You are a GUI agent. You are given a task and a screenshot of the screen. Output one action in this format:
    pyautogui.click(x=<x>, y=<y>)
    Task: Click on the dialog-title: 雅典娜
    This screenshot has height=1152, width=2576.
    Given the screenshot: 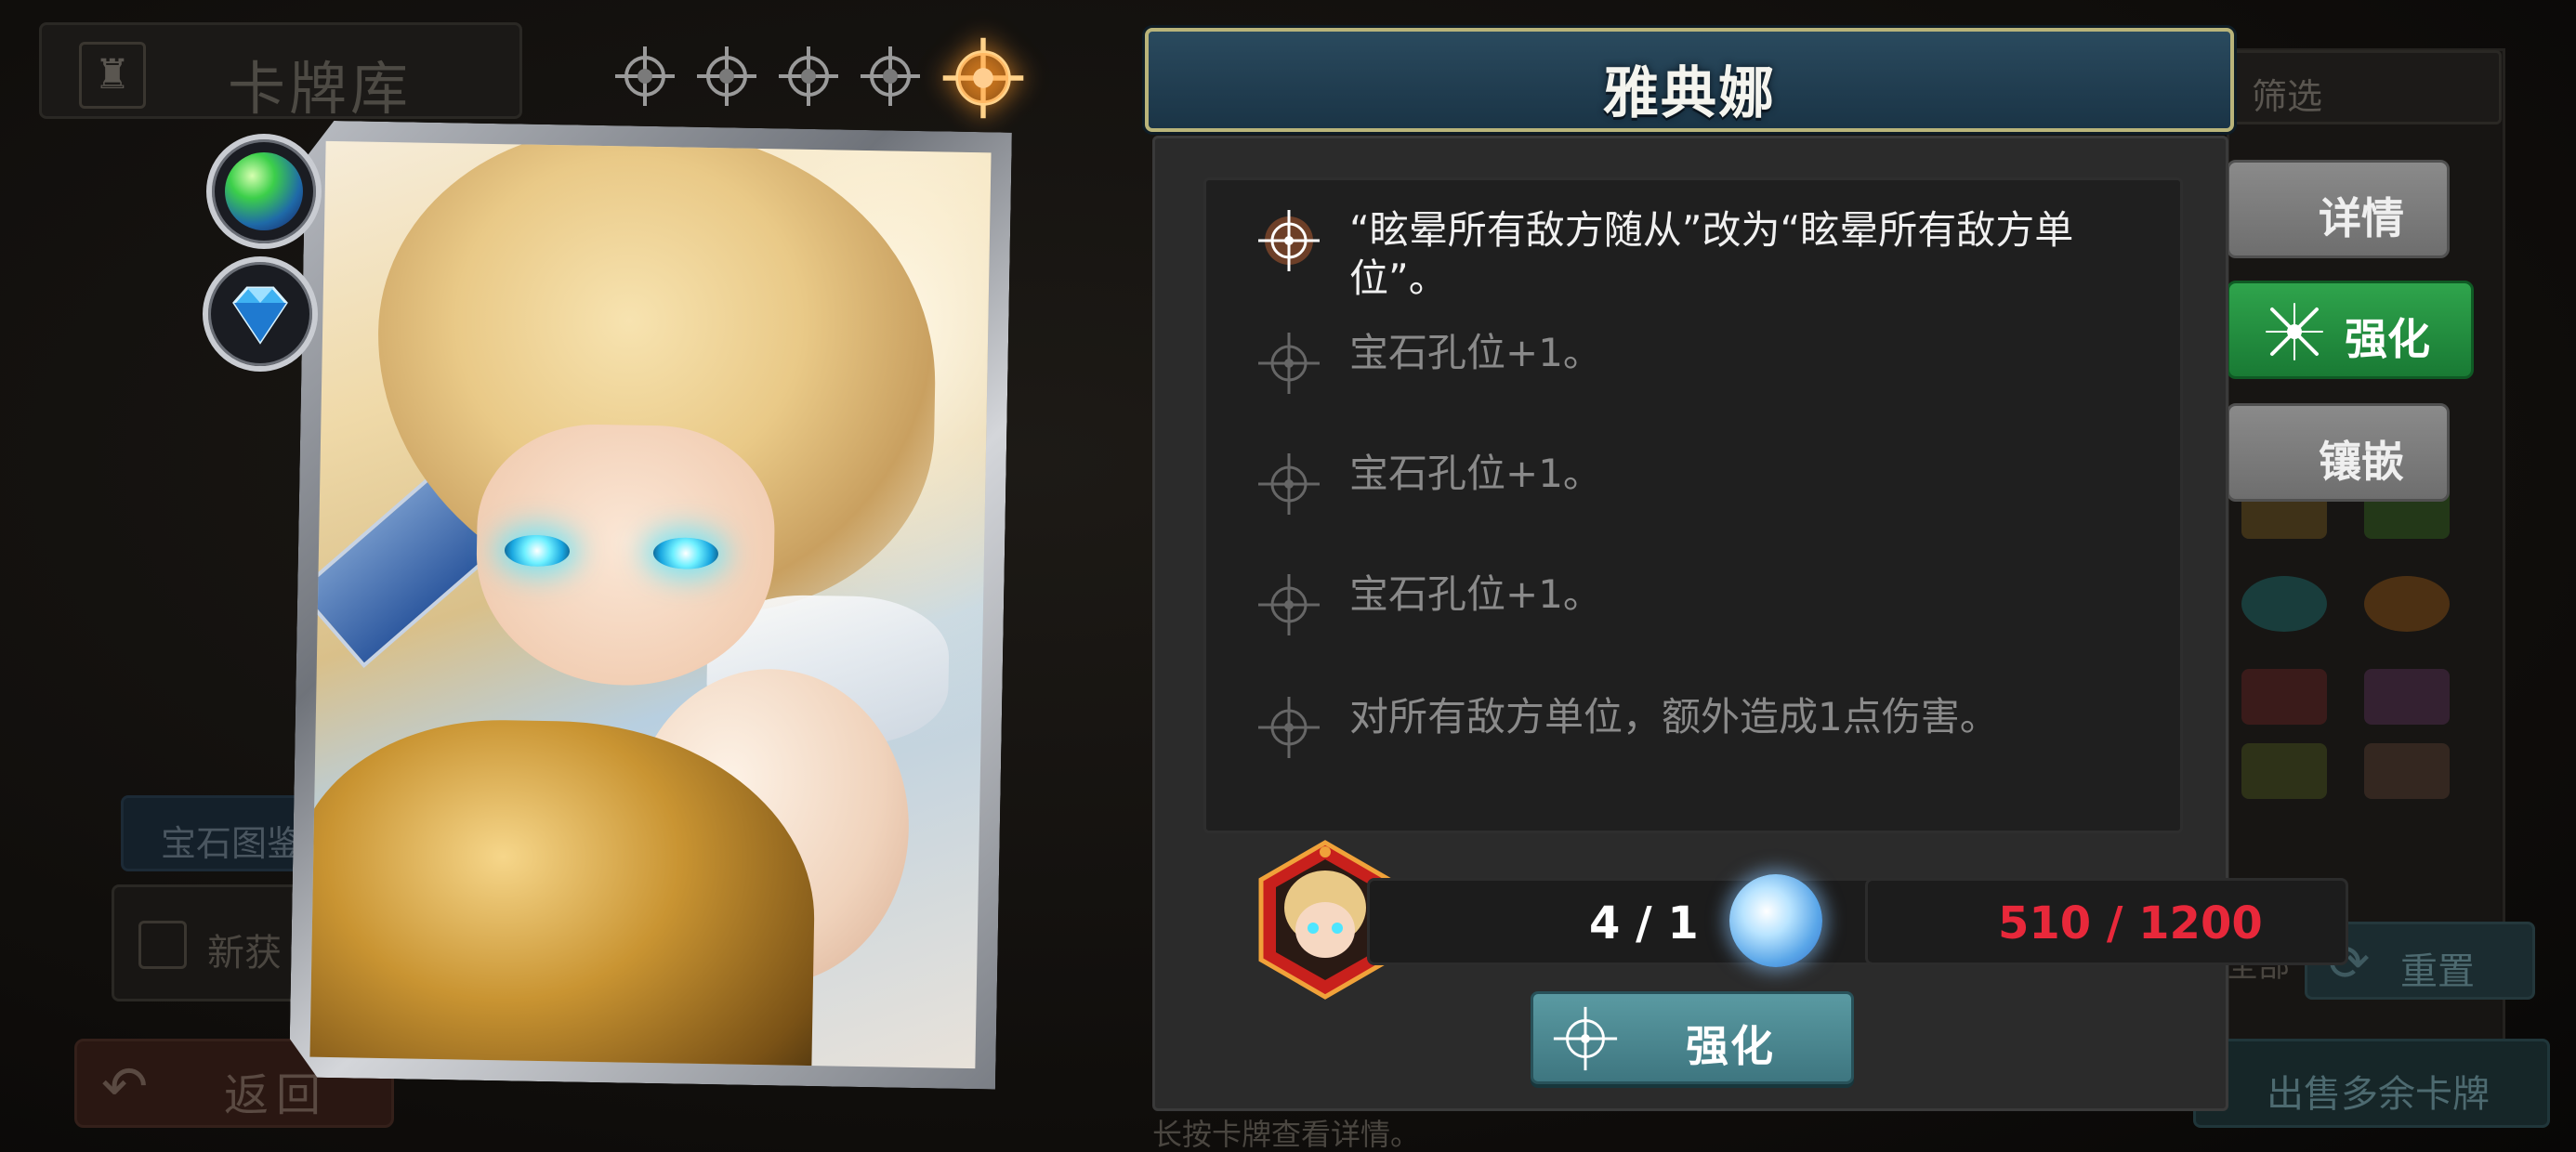 What is the action you would take?
    pyautogui.click(x=1689, y=93)
    